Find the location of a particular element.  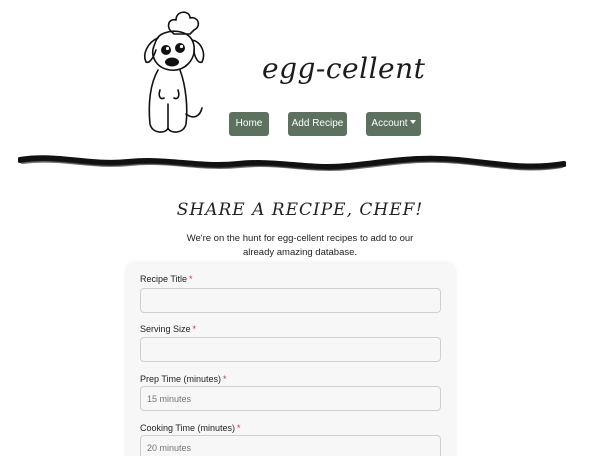

recipe-title-input is located at coordinates (290, 300).